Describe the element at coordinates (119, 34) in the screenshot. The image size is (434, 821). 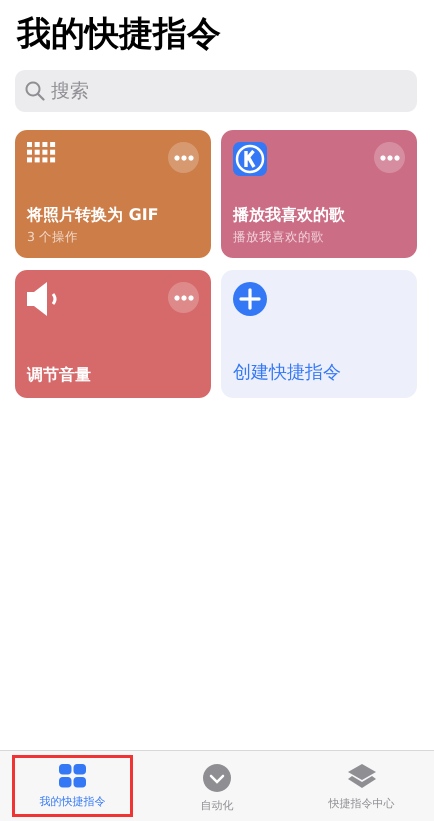
I see `page-title: 我的快捷指令` at that location.